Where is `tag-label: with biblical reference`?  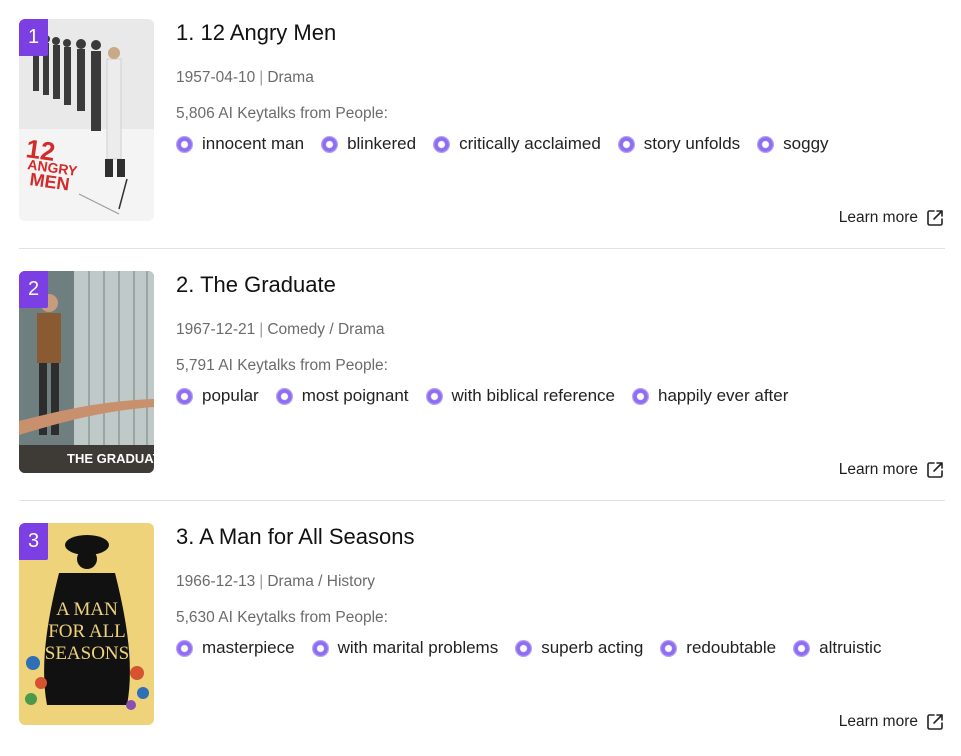 tag-label: with biblical reference is located at coordinates (533, 395).